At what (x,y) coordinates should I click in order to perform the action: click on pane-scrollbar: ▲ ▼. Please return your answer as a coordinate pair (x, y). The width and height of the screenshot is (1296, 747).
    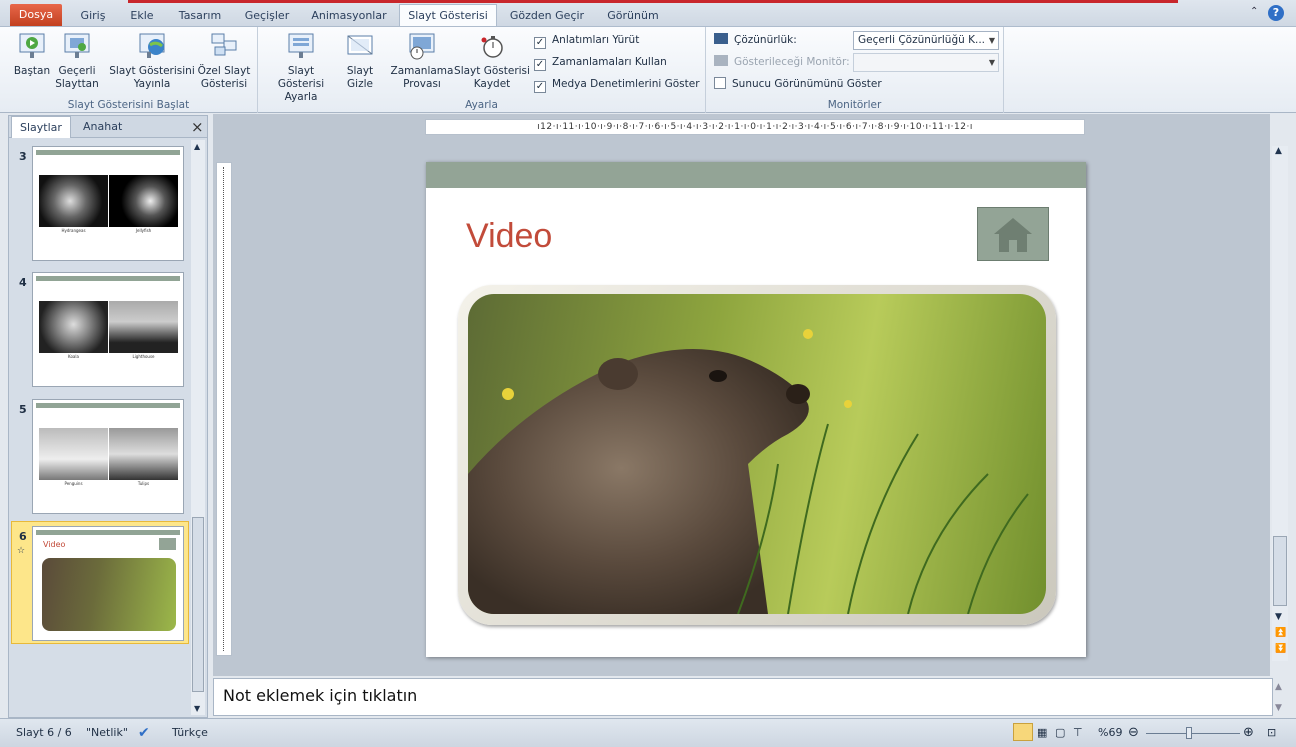
    Looking at the image, I should click on (198, 427).